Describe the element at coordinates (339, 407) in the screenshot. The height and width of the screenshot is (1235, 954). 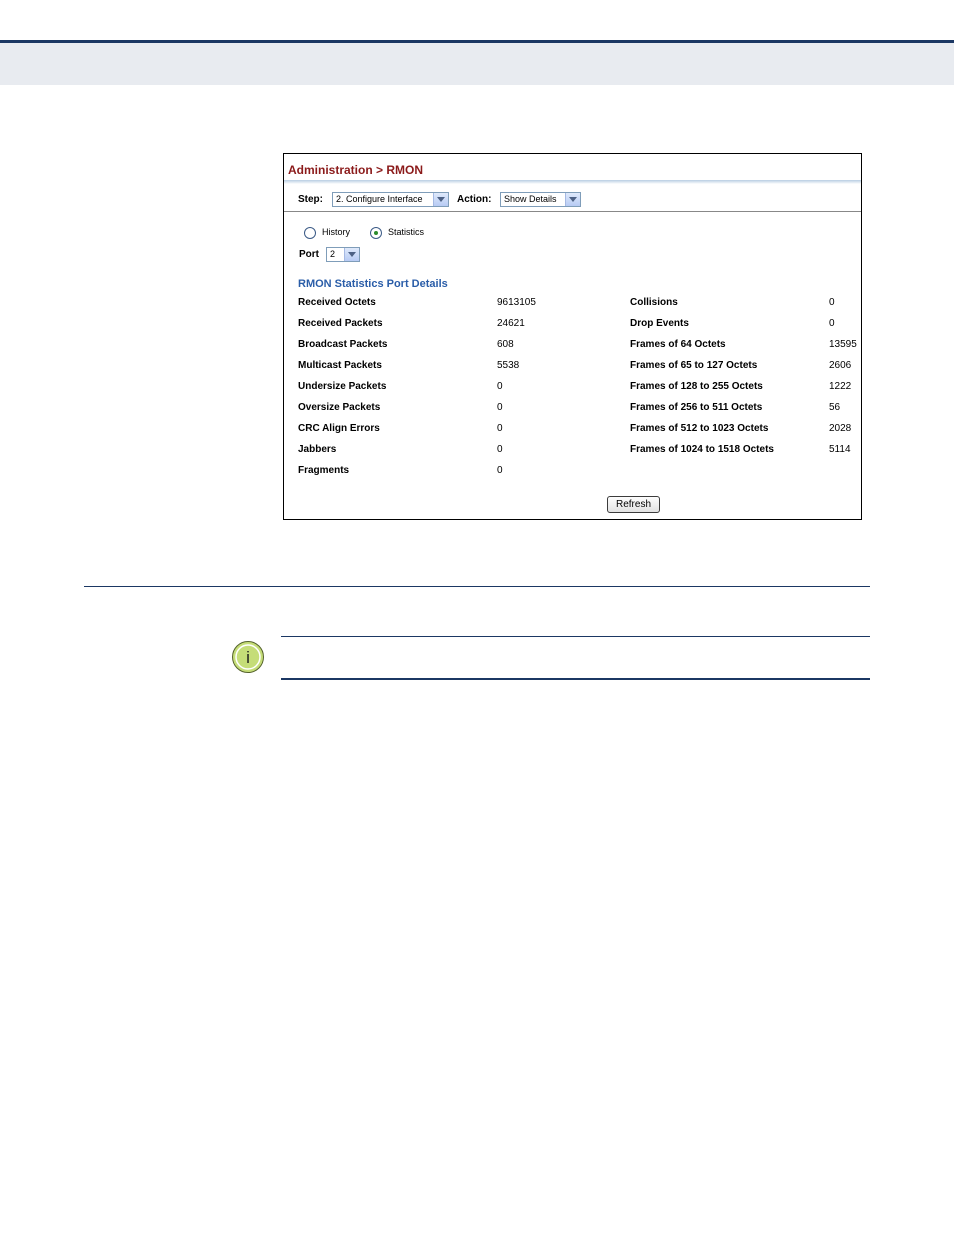
I see `left-stat-name: Oversize Packets` at that location.